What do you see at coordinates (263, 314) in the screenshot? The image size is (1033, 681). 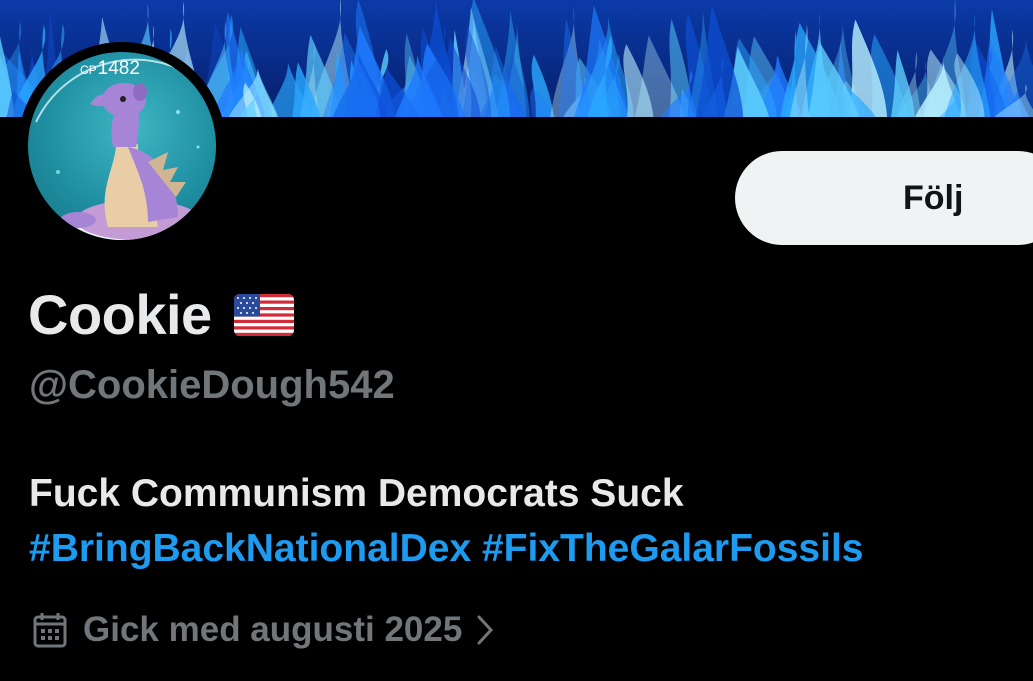 I see `us-flag-icon` at bounding box center [263, 314].